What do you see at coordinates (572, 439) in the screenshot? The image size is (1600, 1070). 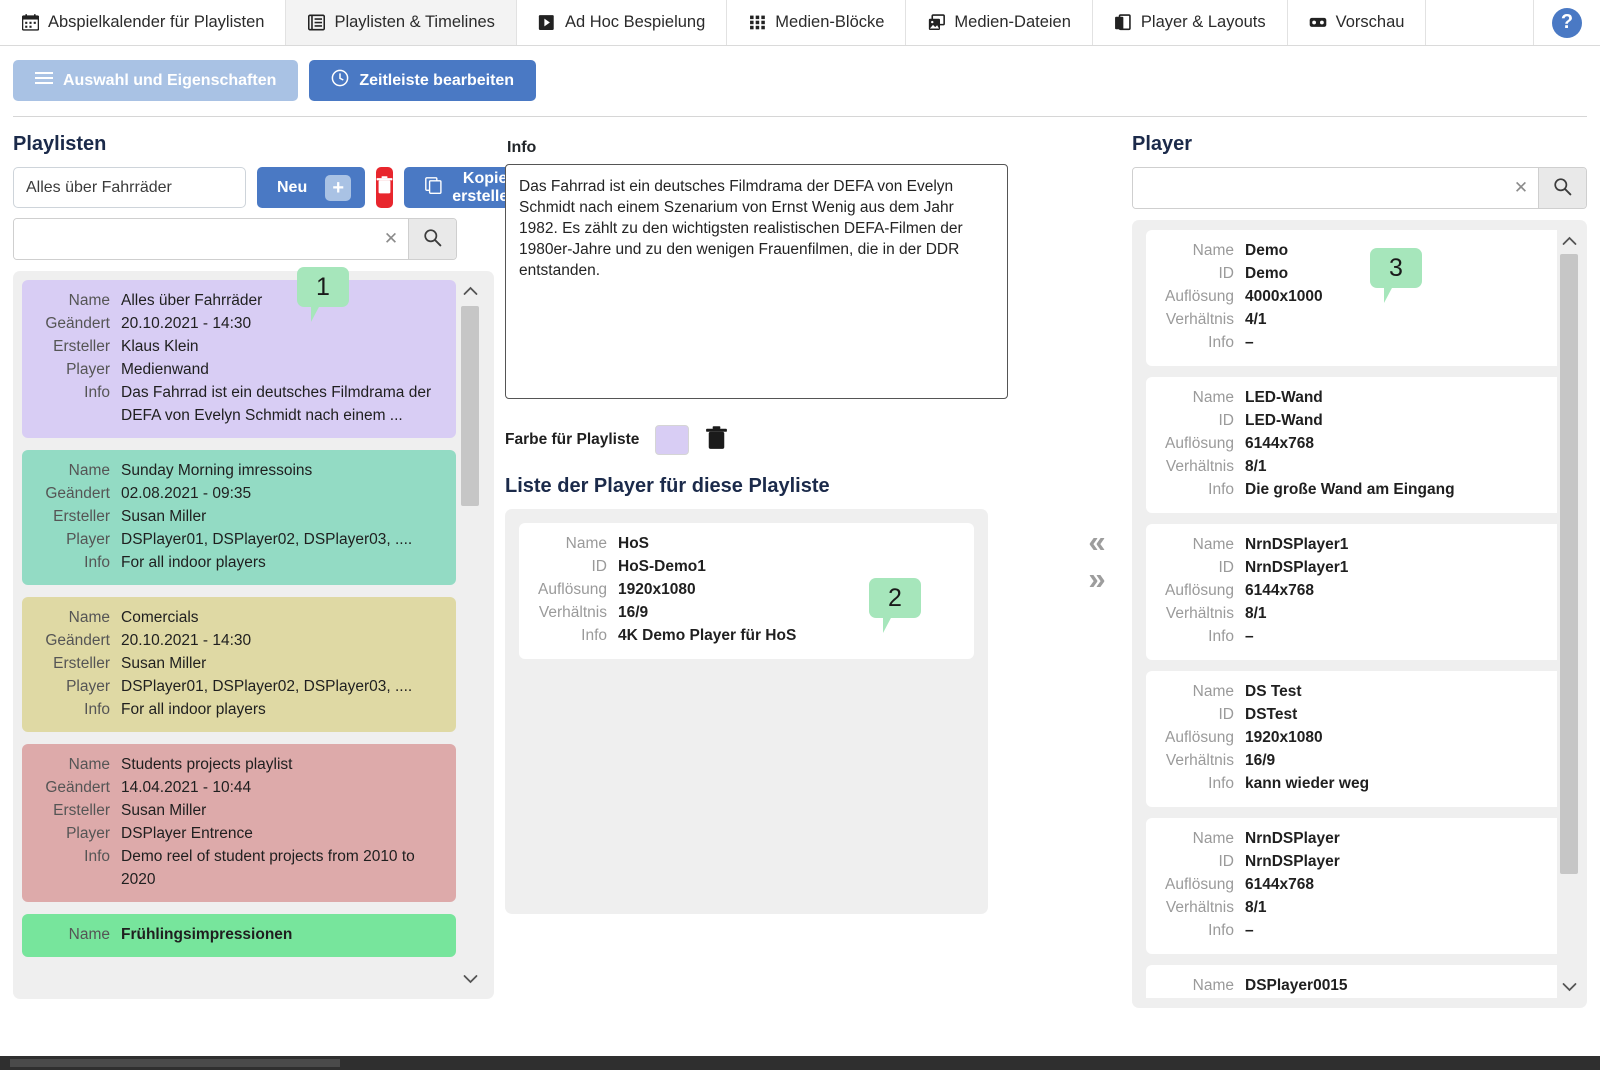 I see `color-label: Farbe für Playliste` at bounding box center [572, 439].